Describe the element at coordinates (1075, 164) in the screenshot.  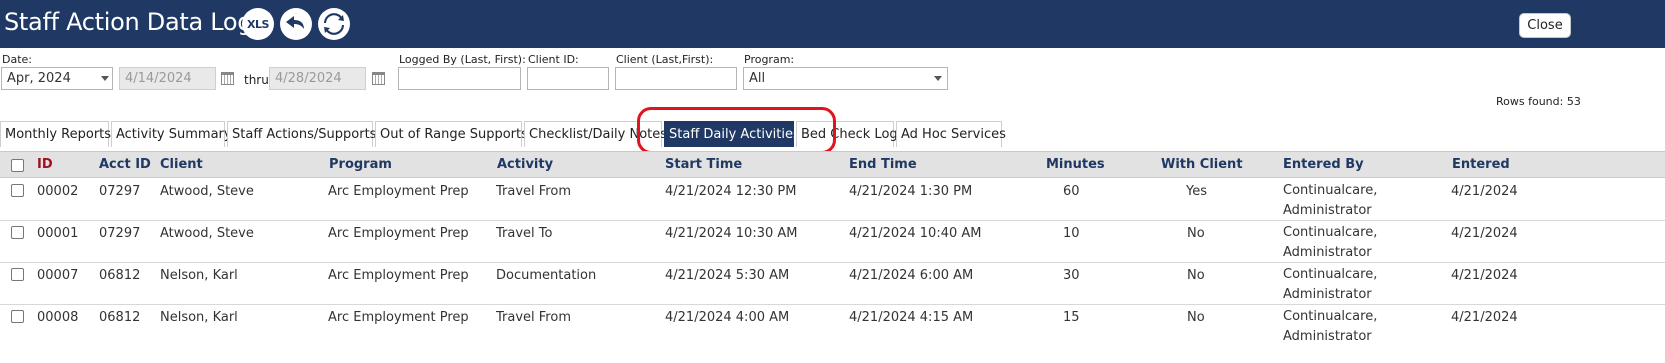
I see `column-header-minutes: Minutes` at that location.